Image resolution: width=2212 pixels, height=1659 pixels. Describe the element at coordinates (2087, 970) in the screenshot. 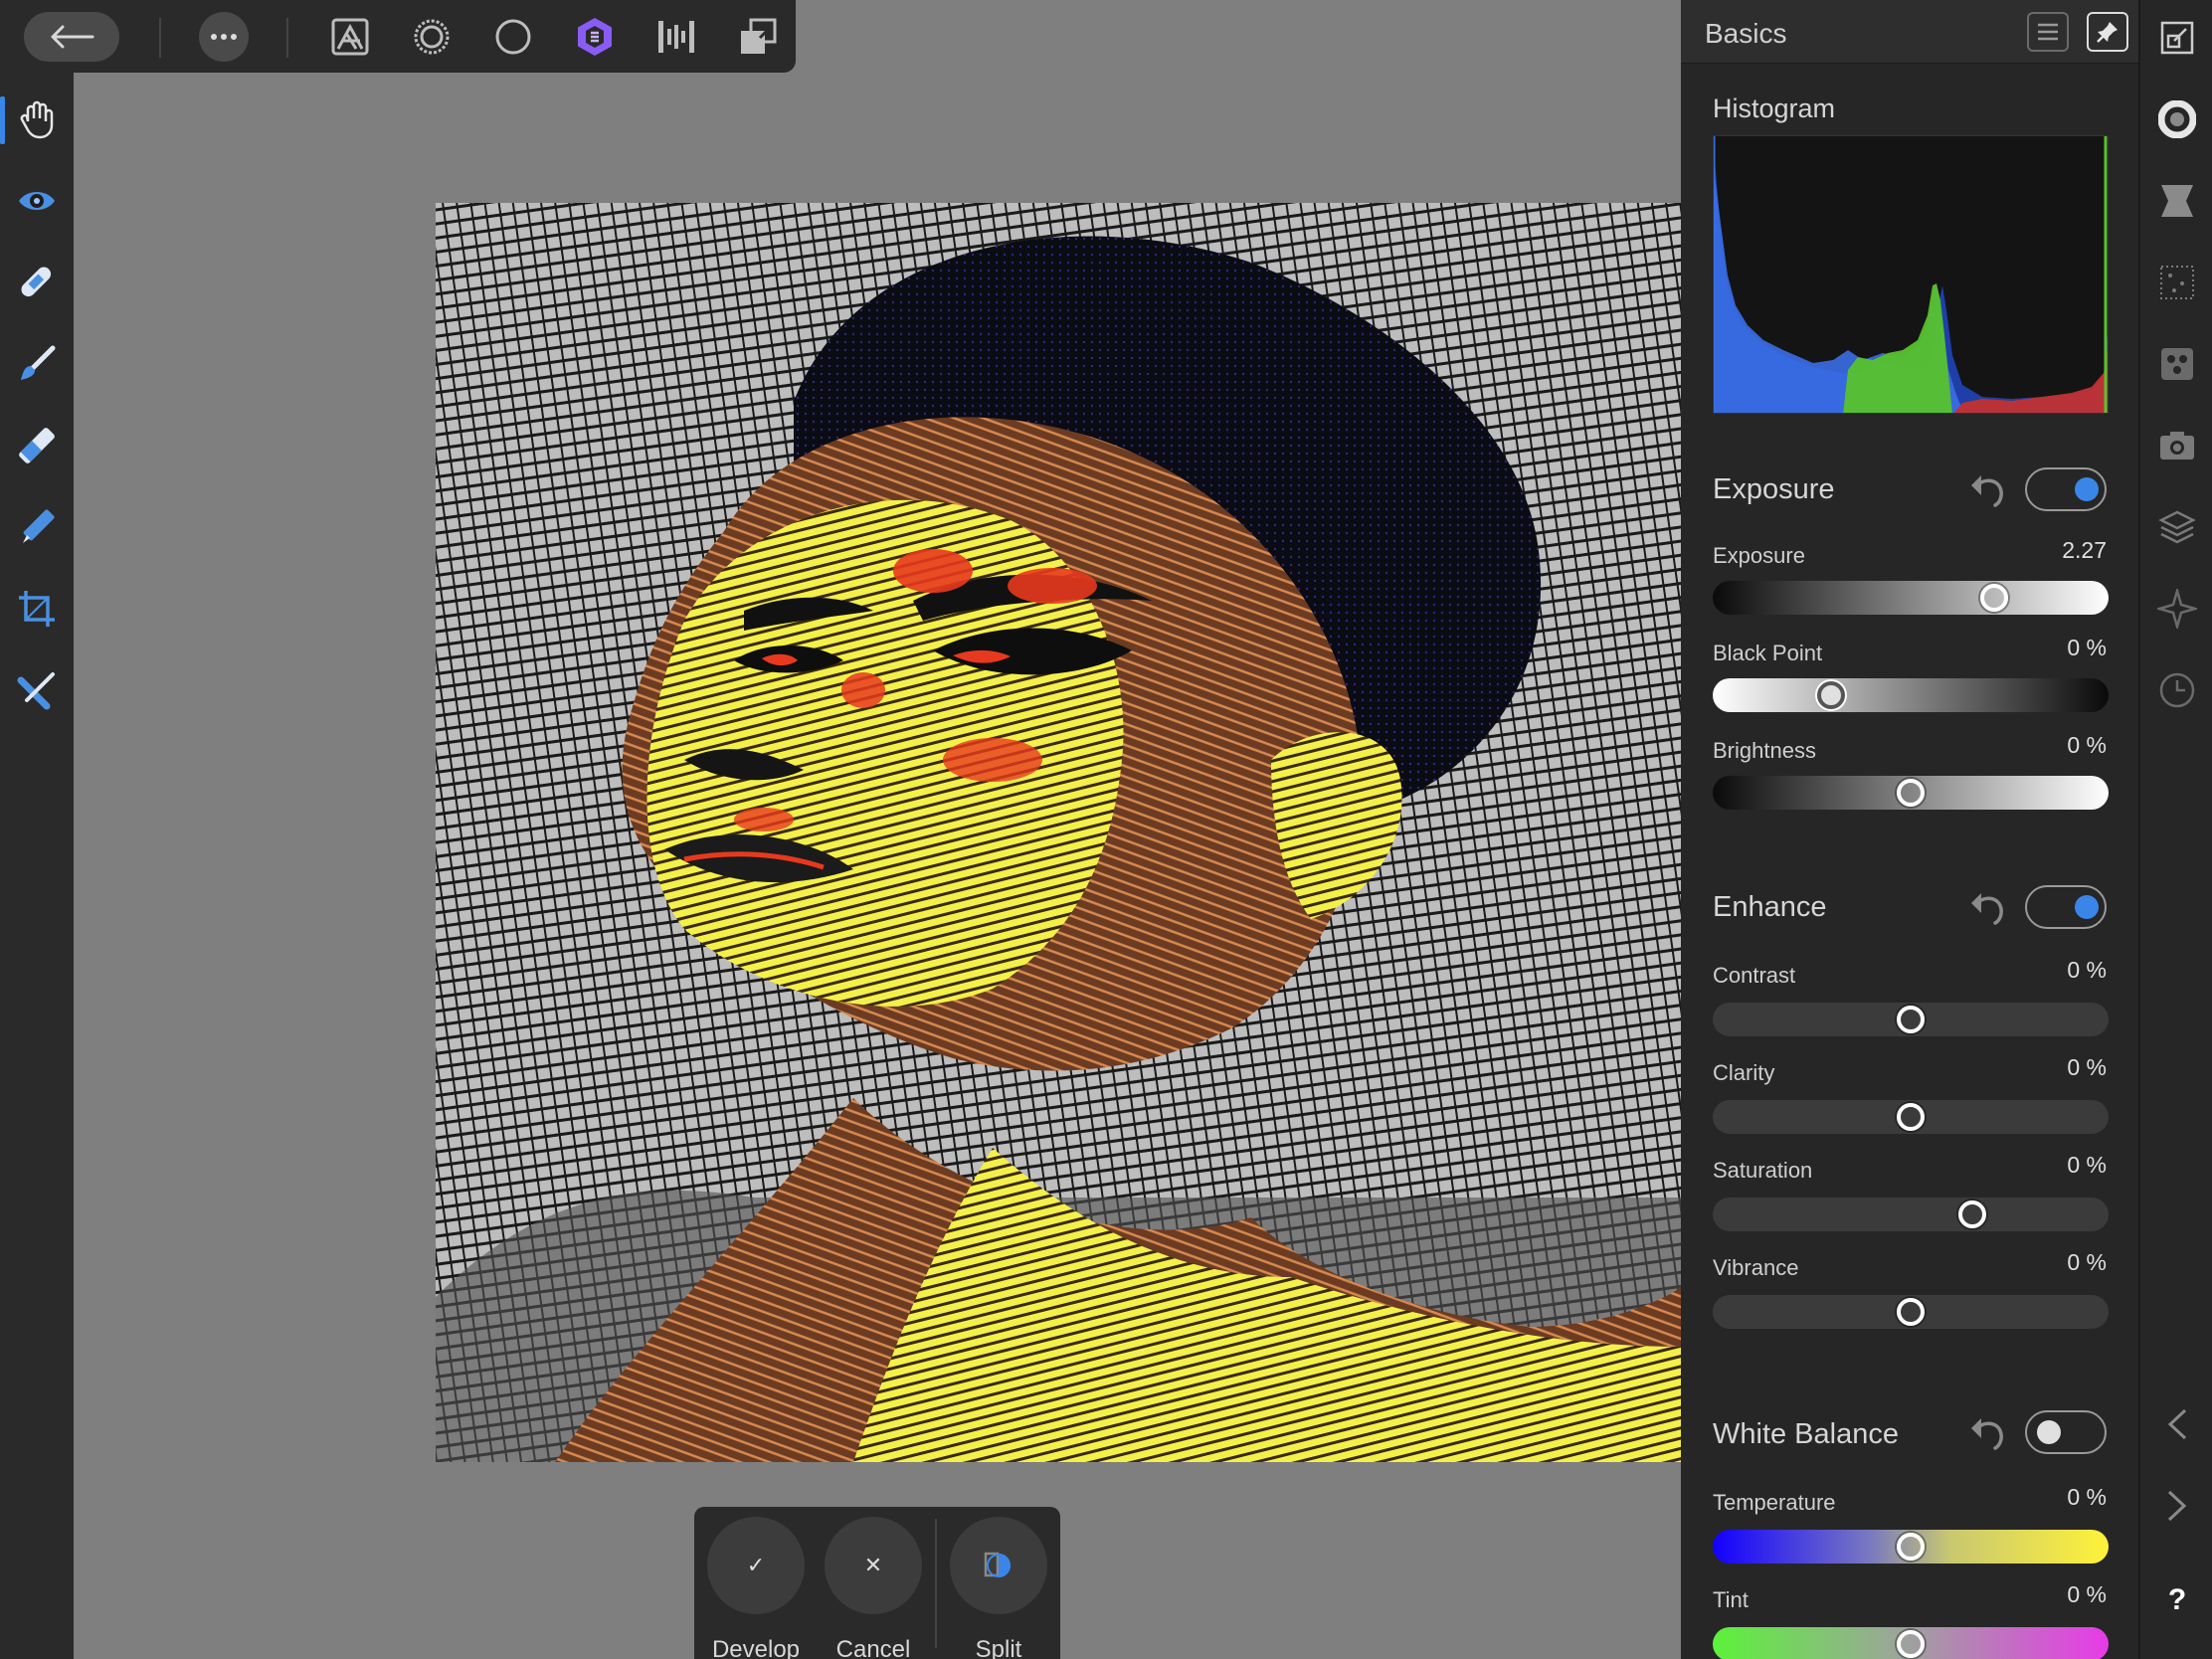

I see `contrast-value: 0 %` at that location.